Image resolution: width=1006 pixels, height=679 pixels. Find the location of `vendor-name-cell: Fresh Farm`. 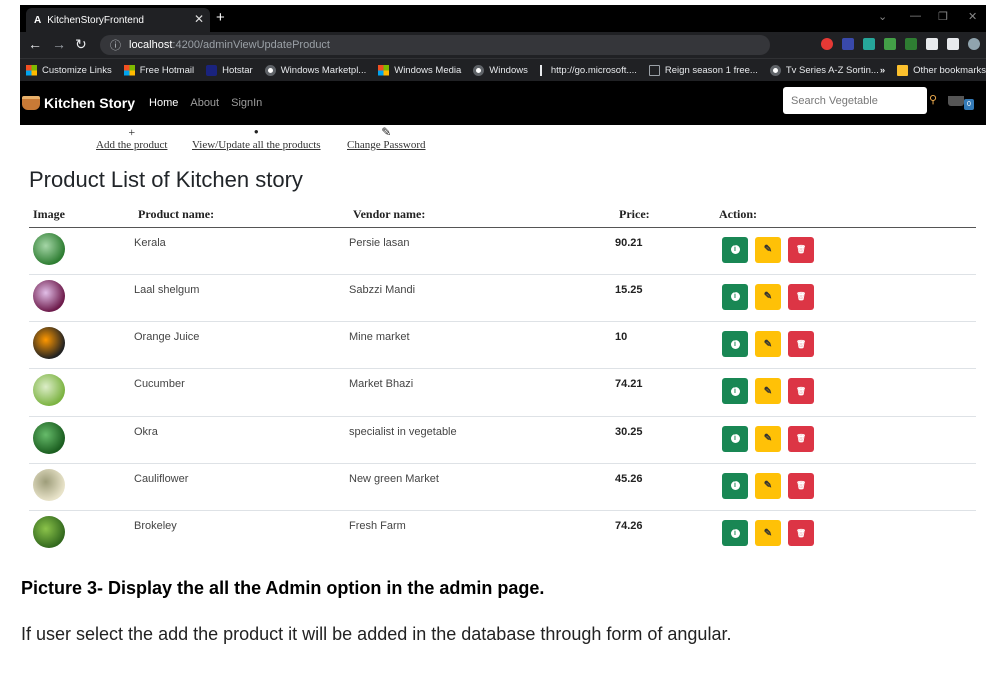

vendor-name-cell: Fresh Farm is located at coordinates (482, 533).